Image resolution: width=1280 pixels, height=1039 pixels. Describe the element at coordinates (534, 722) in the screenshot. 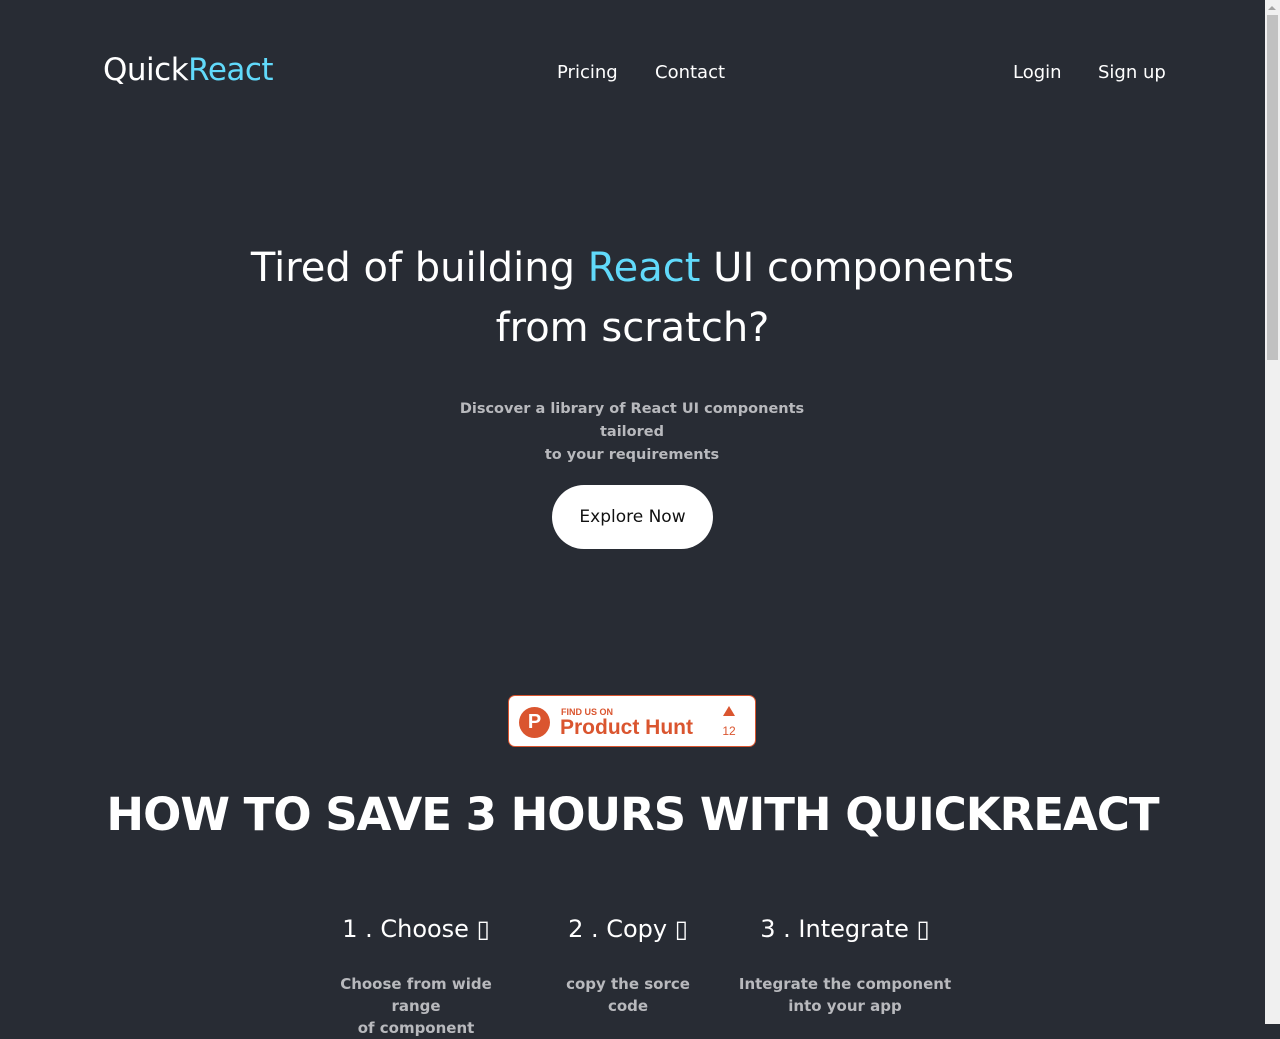

I see `product-hunt-logo-icon: P` at that location.